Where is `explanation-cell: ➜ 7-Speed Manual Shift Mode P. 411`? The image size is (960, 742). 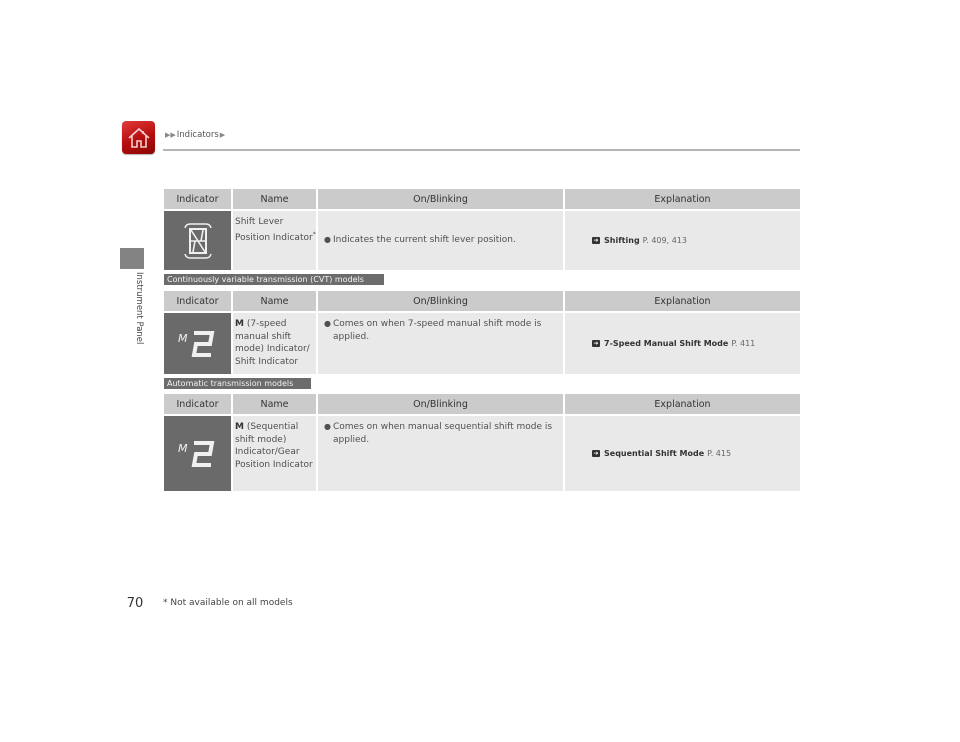 explanation-cell: ➜ 7-Speed Manual Shift Mode P. 411 is located at coordinates (682, 343).